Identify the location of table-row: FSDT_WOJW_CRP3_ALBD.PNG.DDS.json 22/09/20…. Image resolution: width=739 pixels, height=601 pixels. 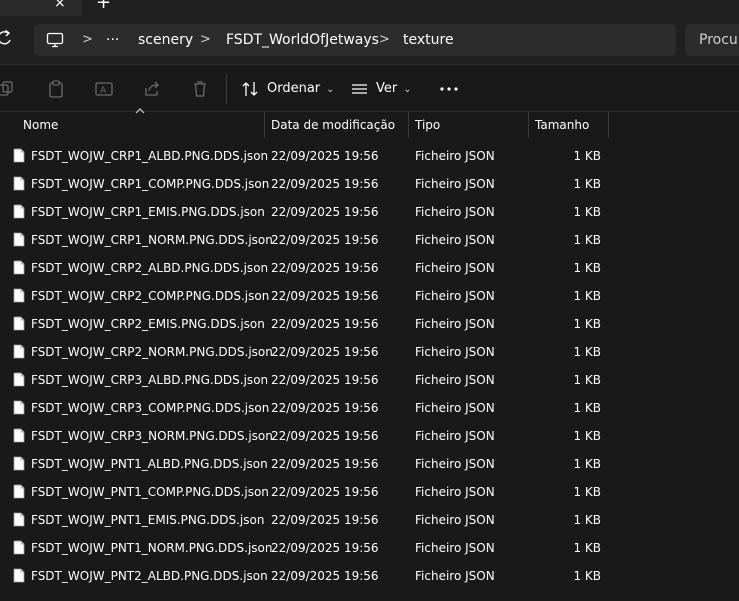
(369, 380).